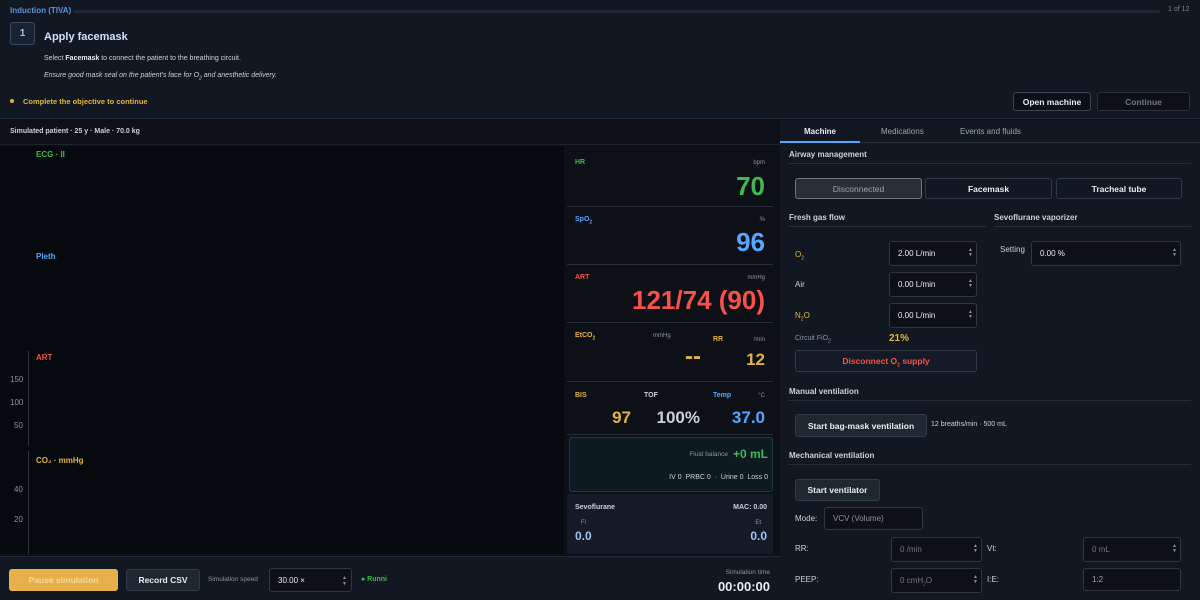 This screenshot has height=600, width=1200. Describe the element at coordinates (28, 502) in the screenshot. I see `co2-axis-line` at that location.